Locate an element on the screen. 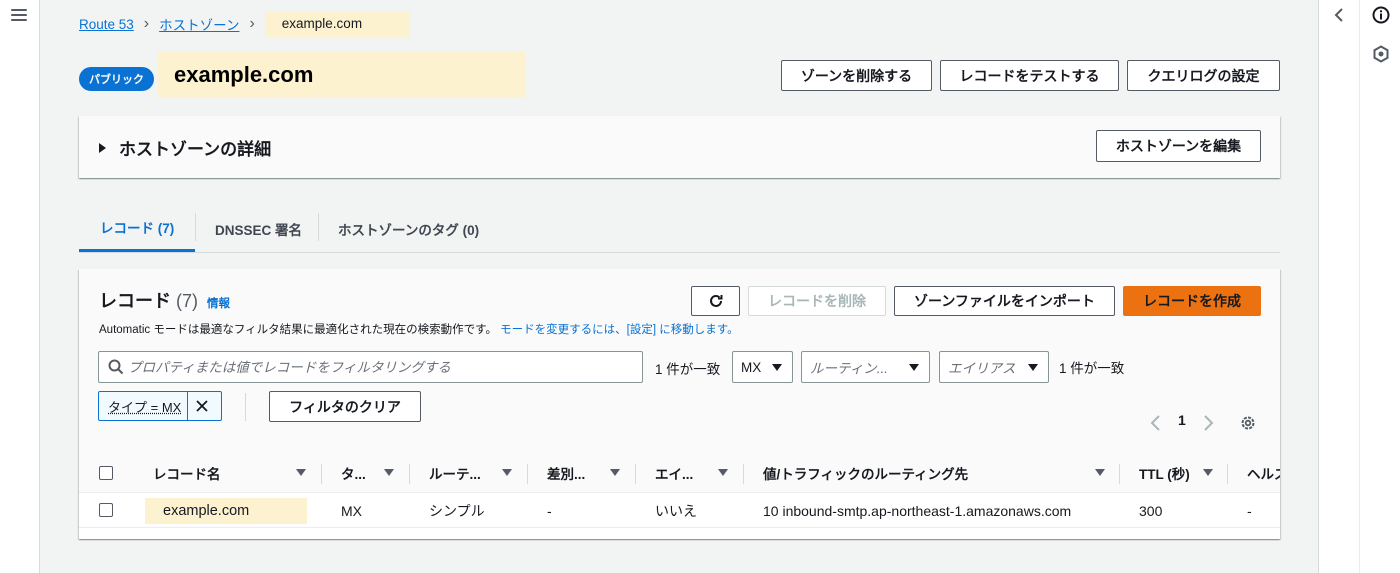 This screenshot has height=573, width=1400. info-link: 情報 is located at coordinates (218, 303).